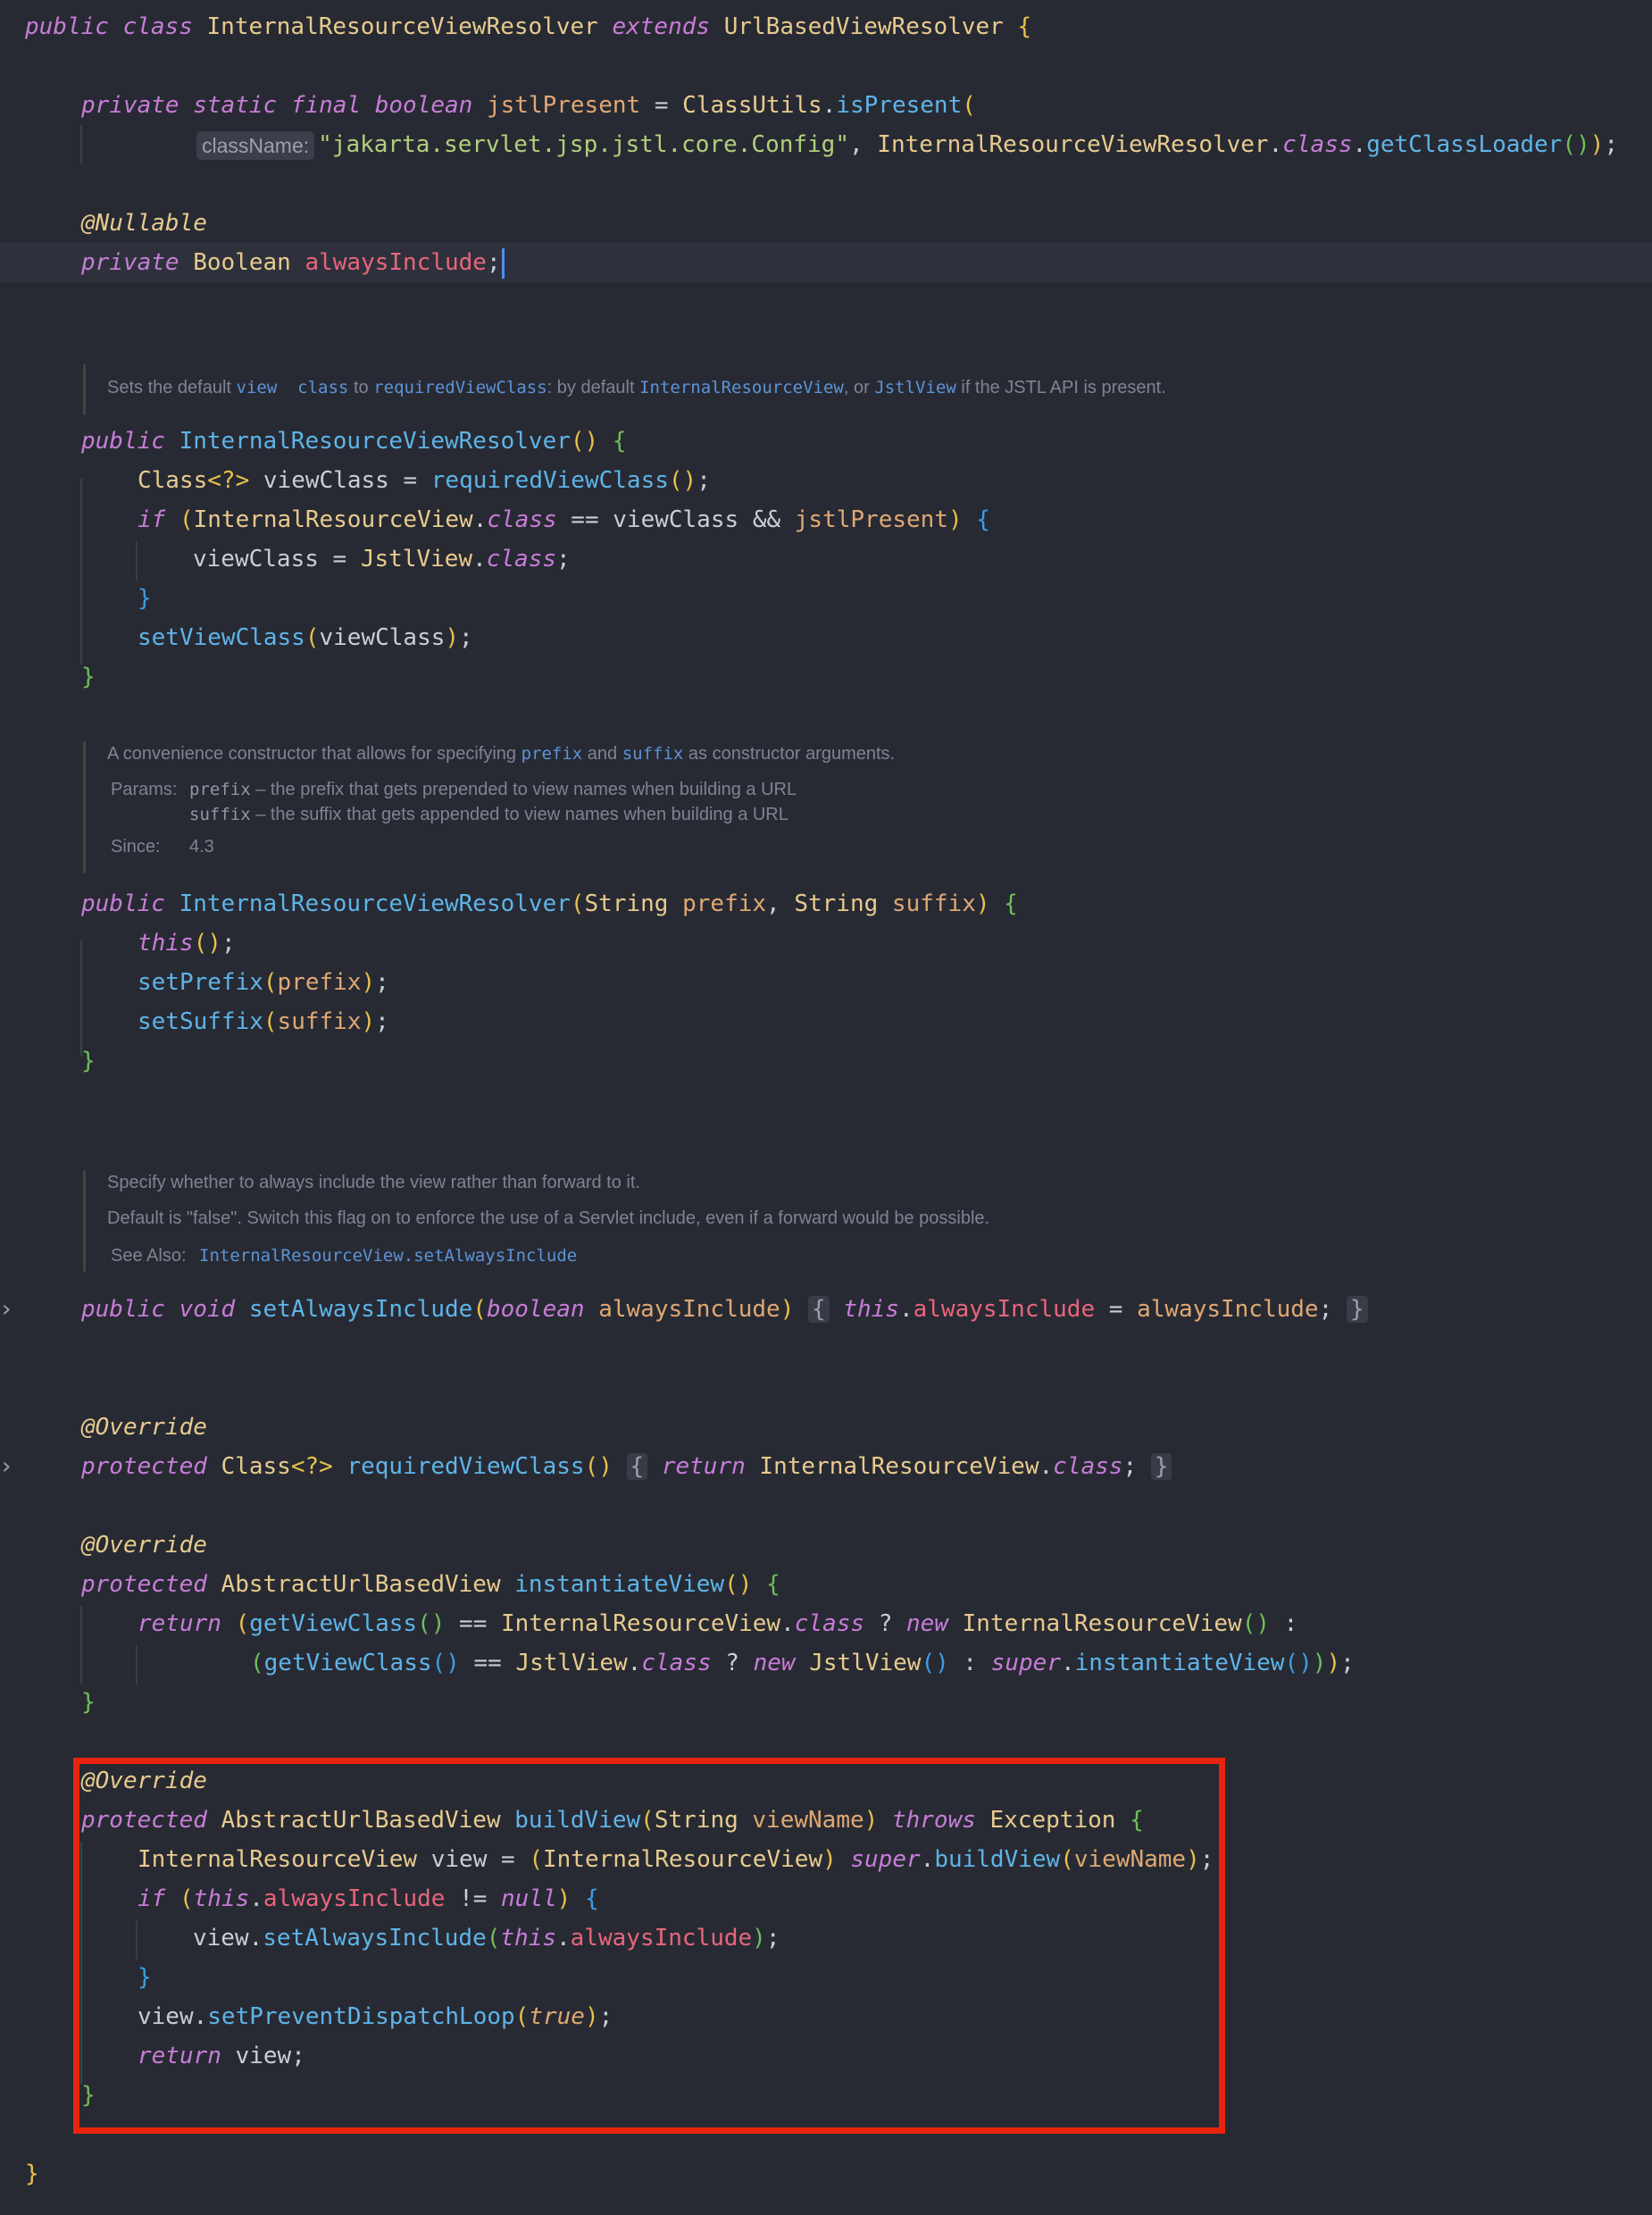 This screenshot has height=2215, width=1652. Describe the element at coordinates (144, 223) in the screenshot. I see `code-line: @Nullable` at that location.